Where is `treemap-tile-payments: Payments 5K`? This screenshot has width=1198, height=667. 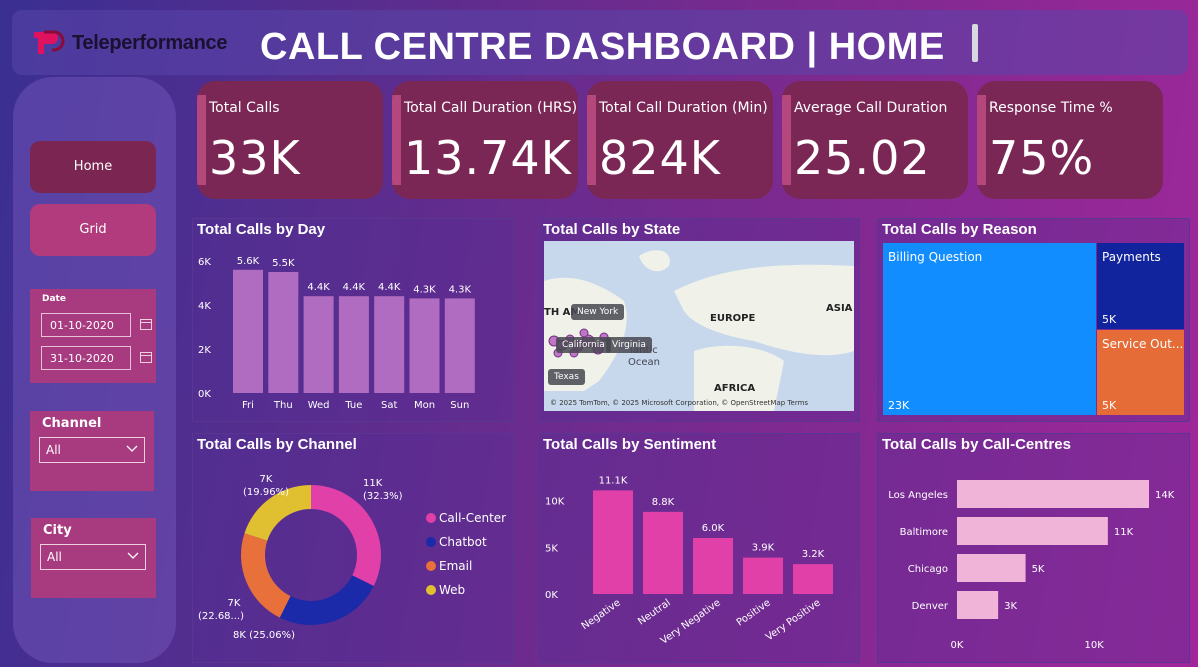
treemap-tile-payments: Payments 5K is located at coordinates (1140, 286).